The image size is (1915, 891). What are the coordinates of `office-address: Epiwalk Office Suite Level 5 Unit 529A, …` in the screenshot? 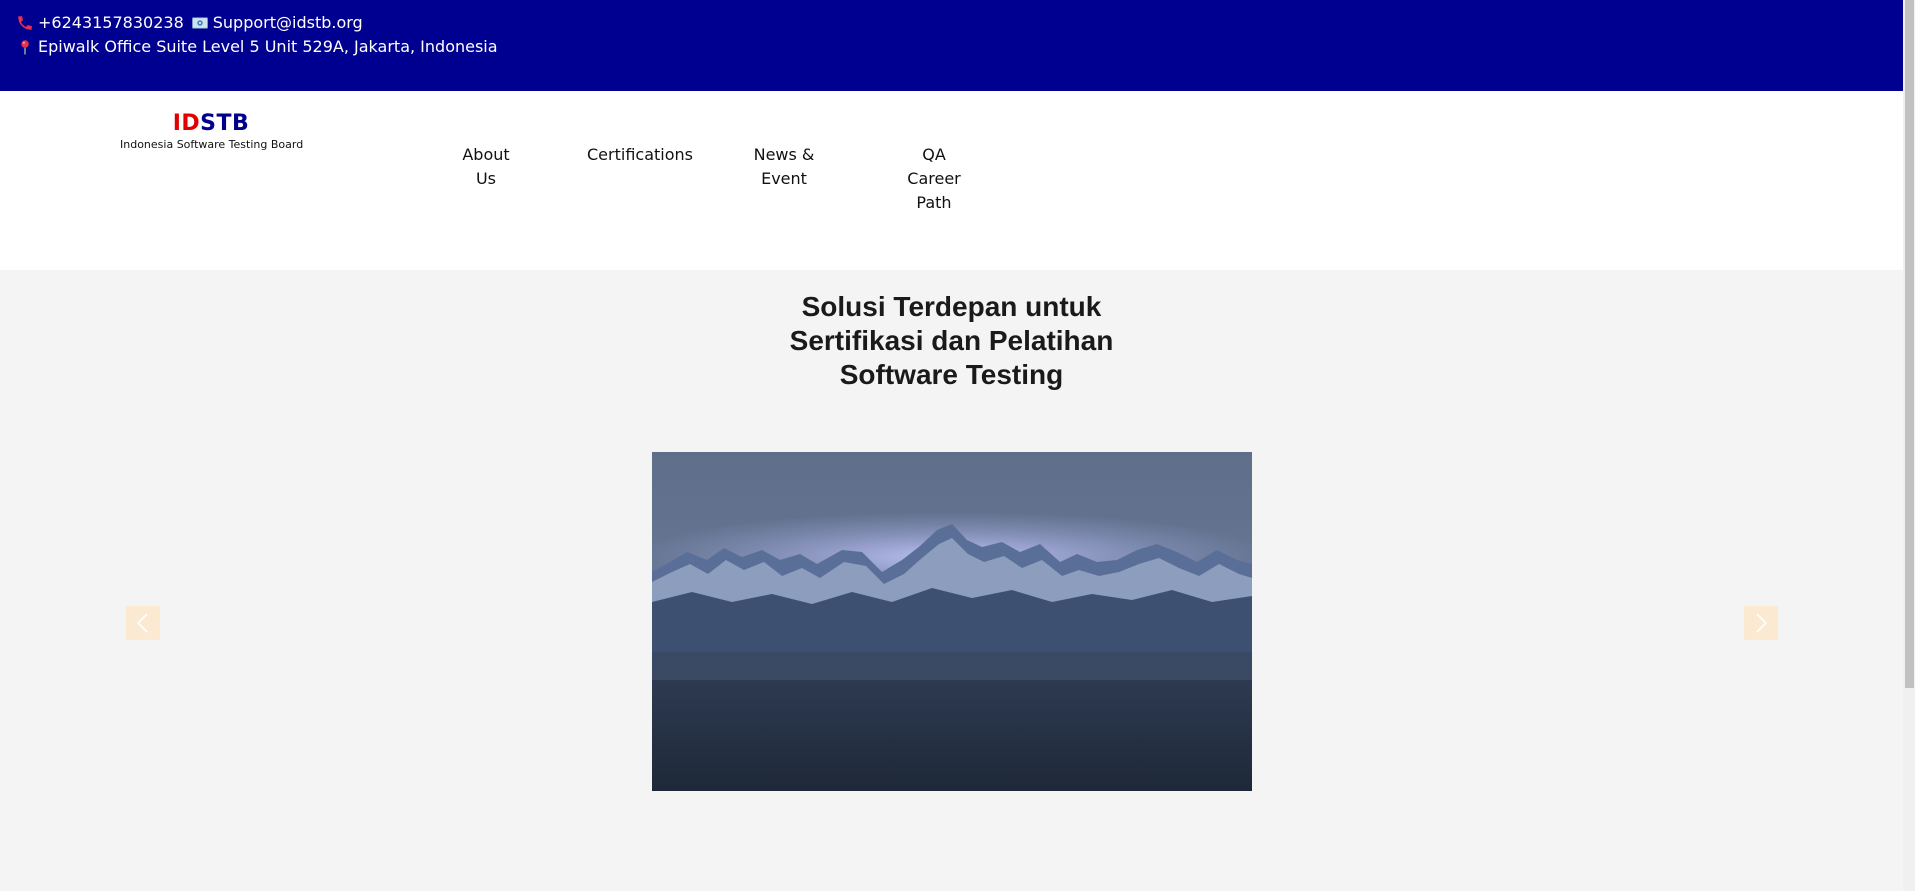 It's located at (268, 46).